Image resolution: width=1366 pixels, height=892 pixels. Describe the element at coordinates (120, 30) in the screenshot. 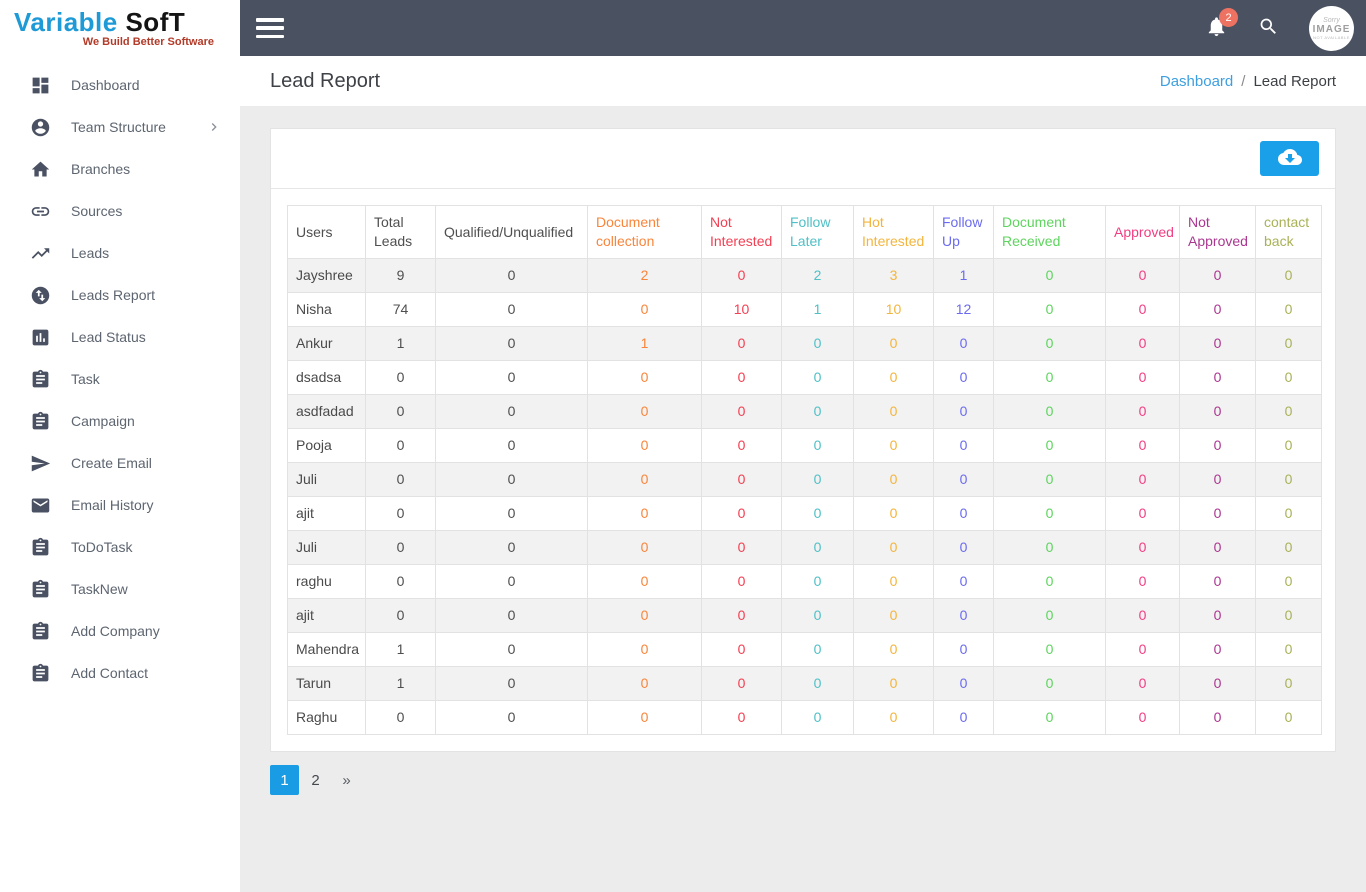

I see `brand-logo: Variable SofT We Build Better Software` at that location.